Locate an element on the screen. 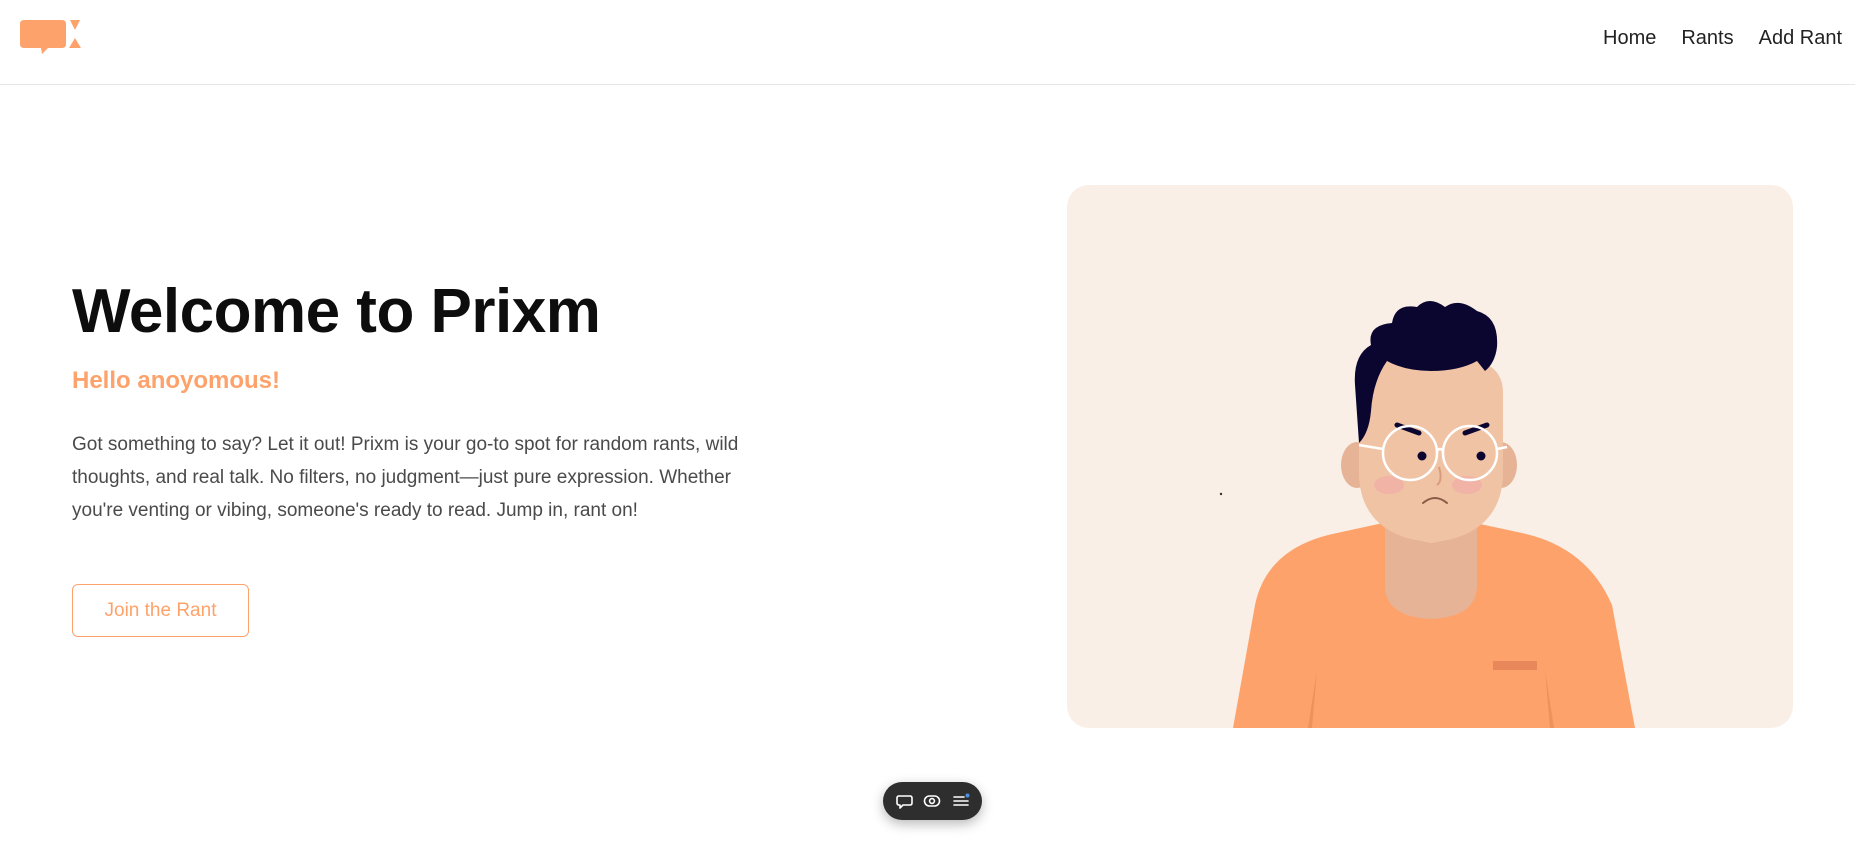 Image resolution: width=1855 pixels, height=859 pixels. logo is located at coordinates (52, 38).